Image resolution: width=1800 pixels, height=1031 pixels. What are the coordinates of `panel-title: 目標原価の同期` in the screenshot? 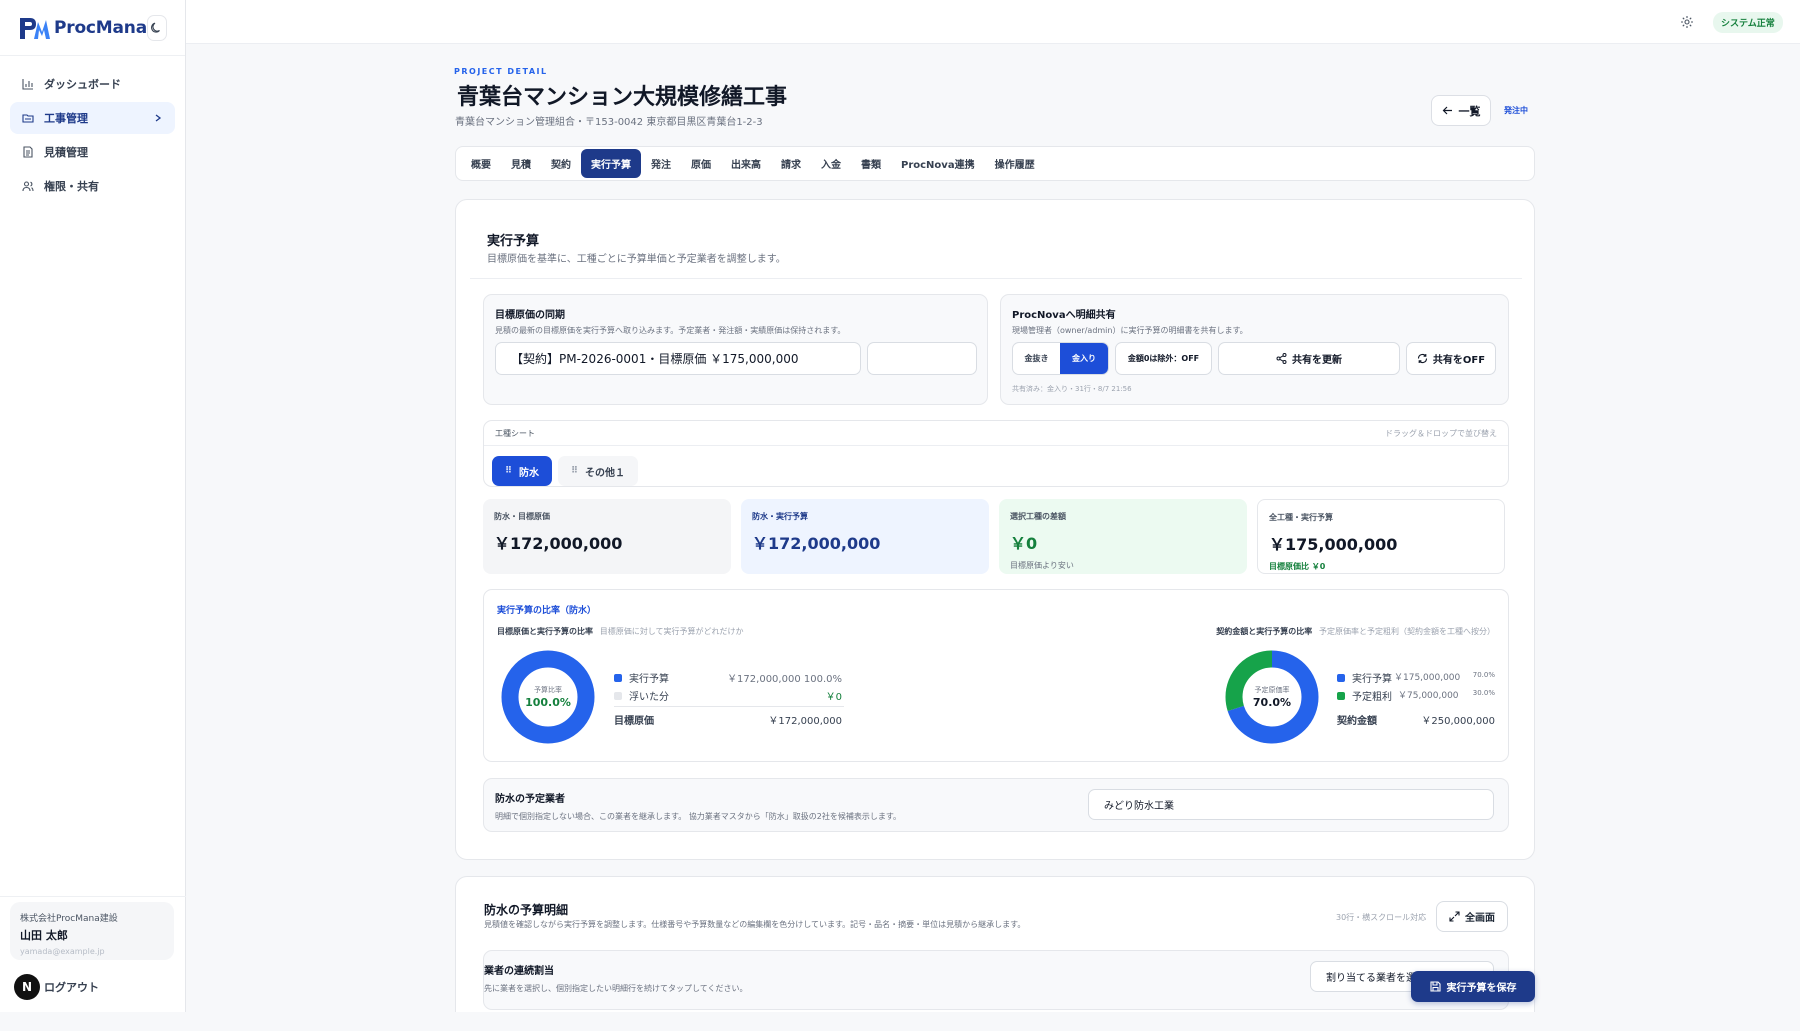 It's located at (530, 315).